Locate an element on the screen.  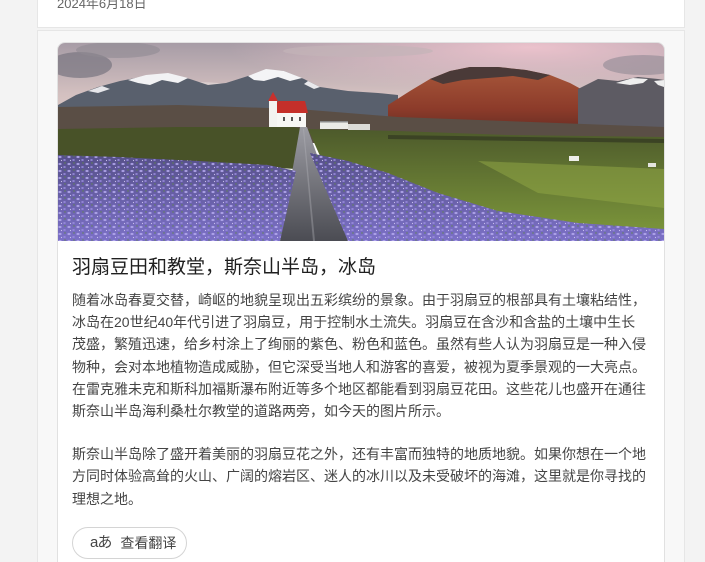
translate-icon: aあ is located at coordinates (101, 542).